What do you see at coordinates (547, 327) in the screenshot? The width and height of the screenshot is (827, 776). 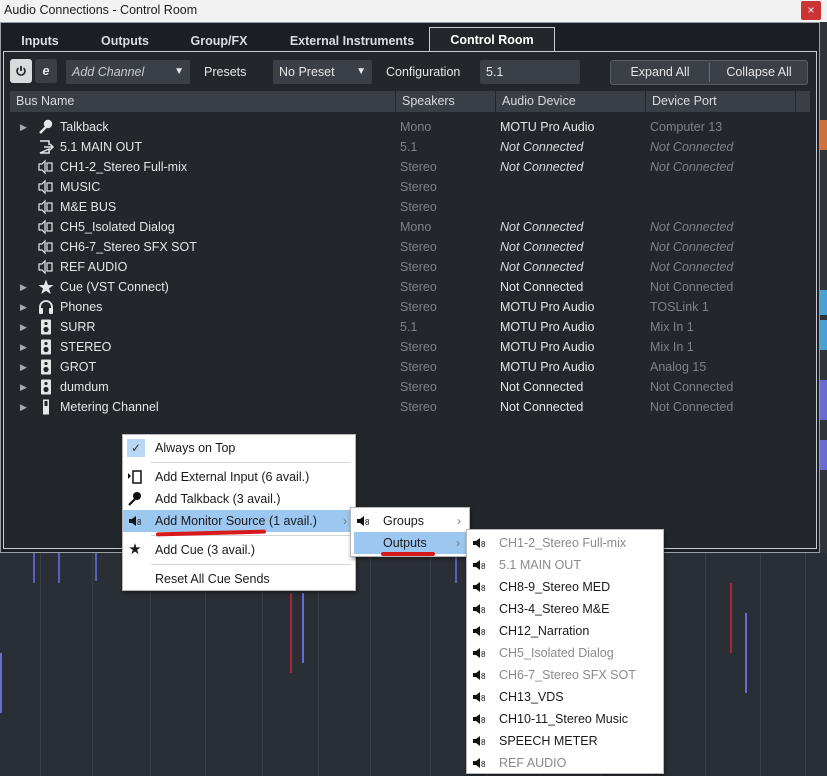 I see `audio-device-value: MOTU Pro Audio` at bounding box center [547, 327].